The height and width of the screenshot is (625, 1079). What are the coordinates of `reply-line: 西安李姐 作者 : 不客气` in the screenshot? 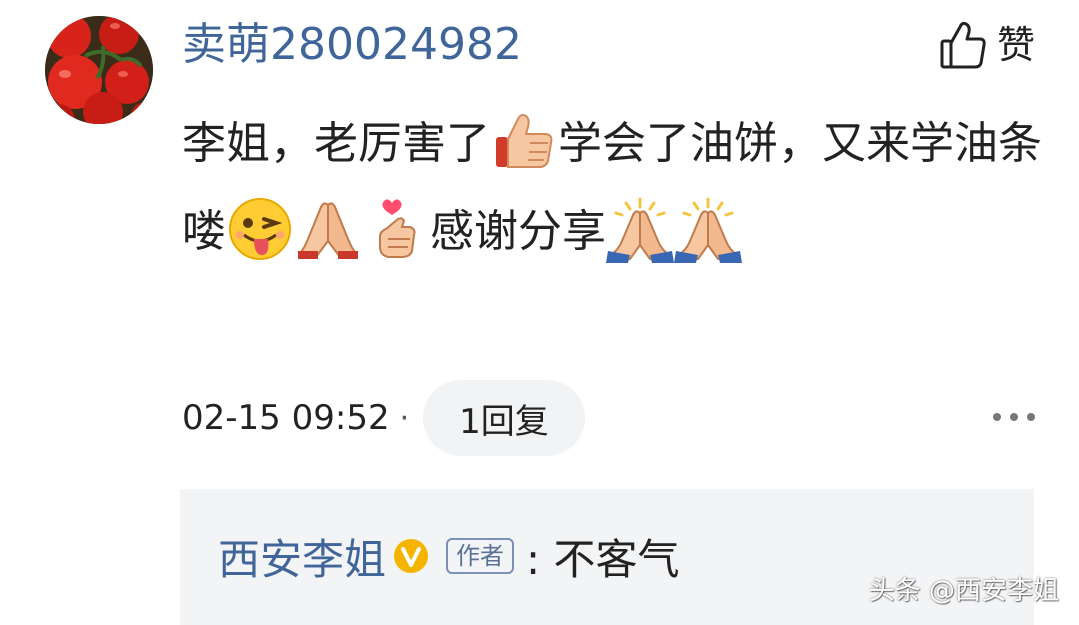 It's located at (449, 556).